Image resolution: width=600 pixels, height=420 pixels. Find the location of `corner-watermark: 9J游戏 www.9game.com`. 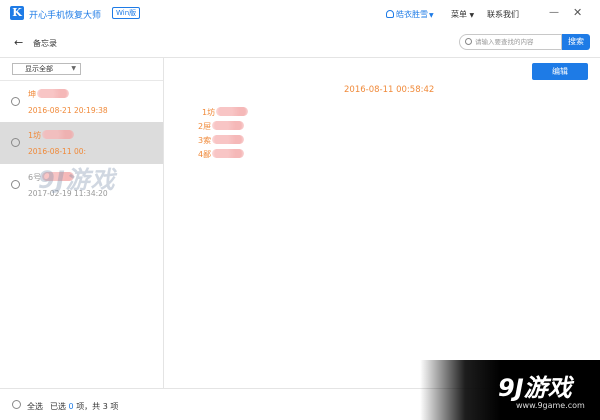

corner-watermark: 9J游戏 www.9game.com is located at coordinates (510, 390).